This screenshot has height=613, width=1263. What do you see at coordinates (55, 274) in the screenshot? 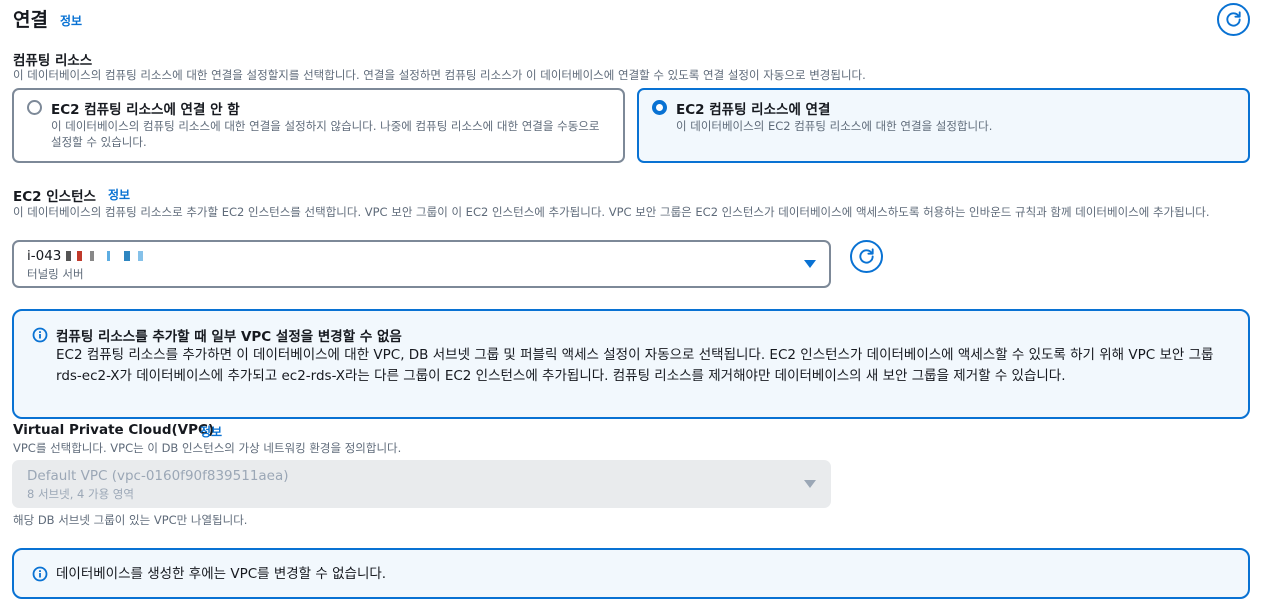
I see `ec2-instance-subtext: 터널링 서버` at bounding box center [55, 274].